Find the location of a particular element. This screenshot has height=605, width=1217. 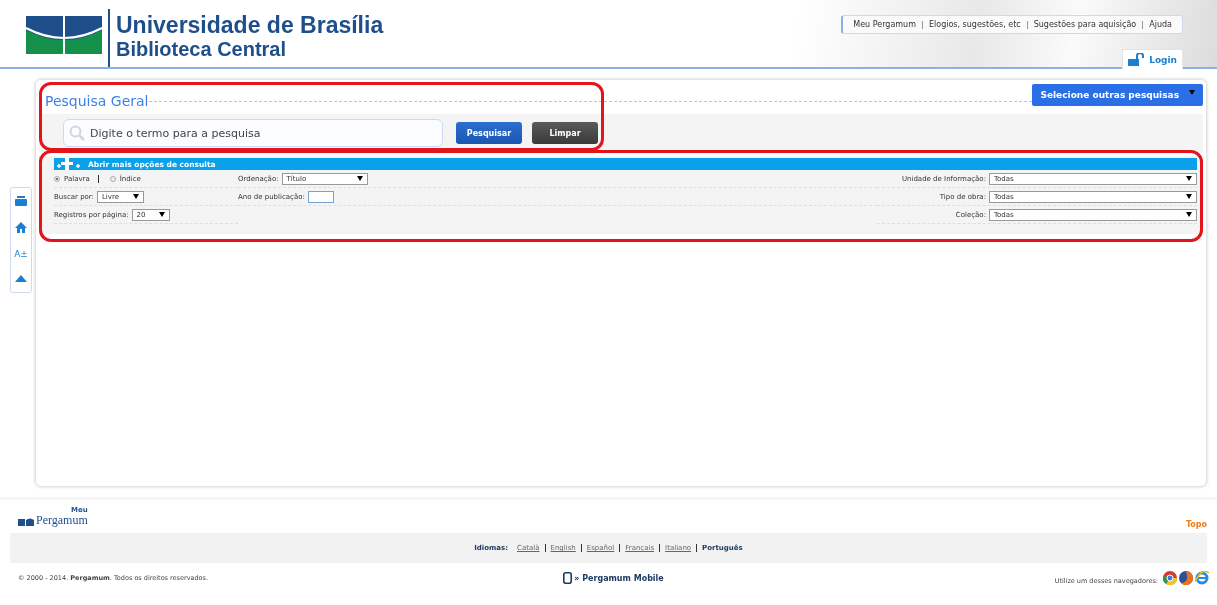

padlock-icon is located at coordinates (1136, 59).